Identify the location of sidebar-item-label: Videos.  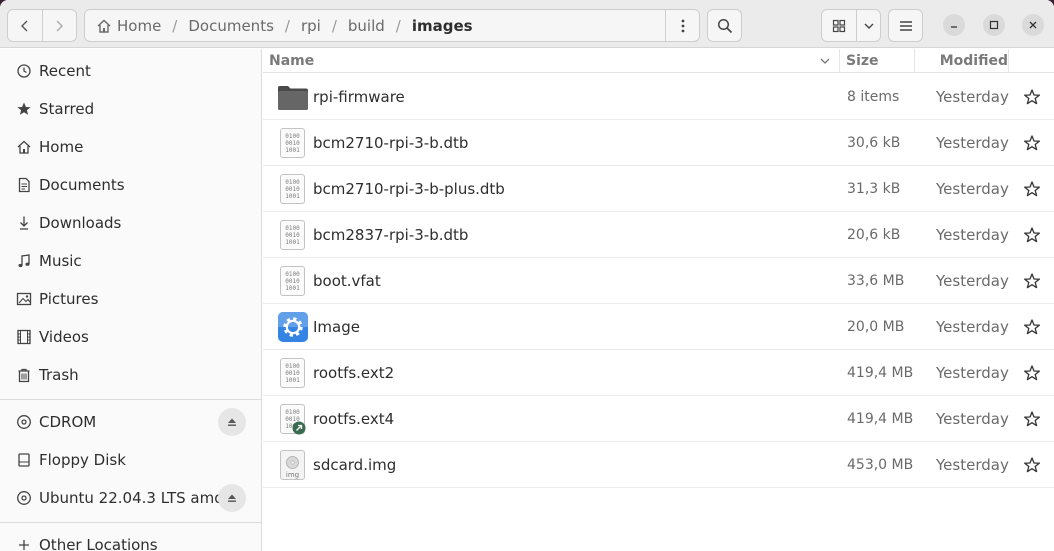
(64, 337).